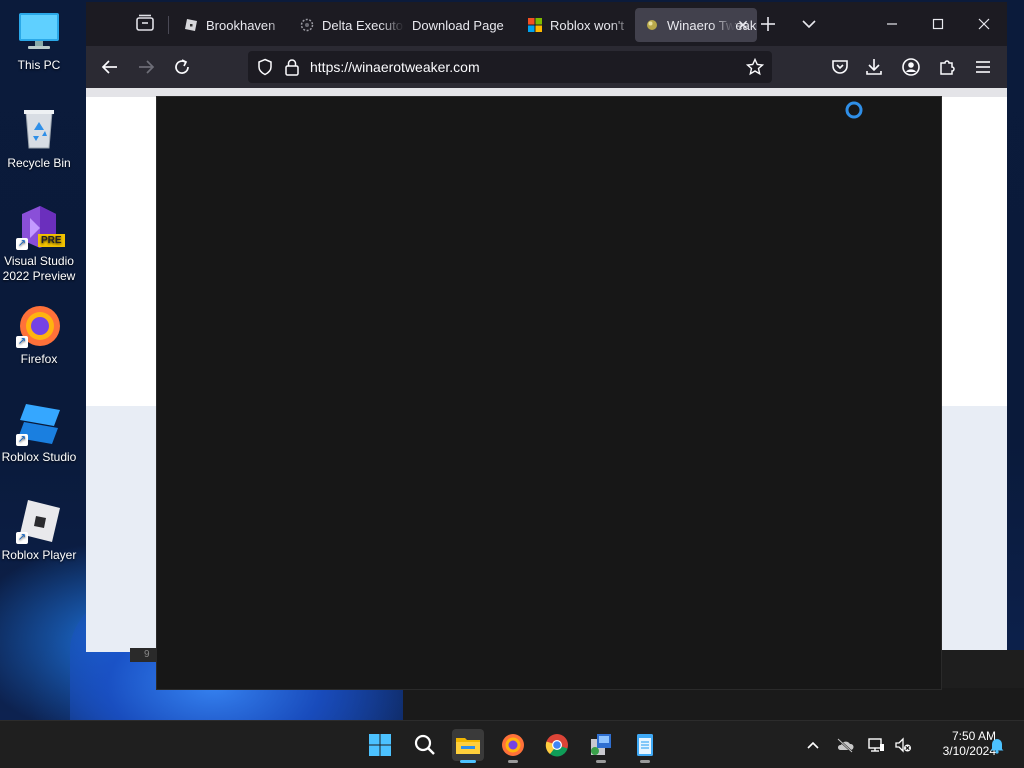  Describe the element at coordinates (510, 67) in the screenshot. I see `url-bar: https://winaerotweaker.com` at that location.